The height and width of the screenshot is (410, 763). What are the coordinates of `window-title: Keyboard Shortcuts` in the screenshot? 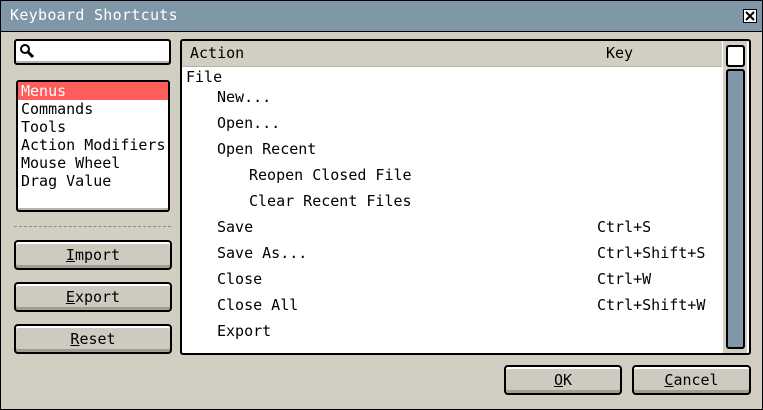 It's located at (94, 15).